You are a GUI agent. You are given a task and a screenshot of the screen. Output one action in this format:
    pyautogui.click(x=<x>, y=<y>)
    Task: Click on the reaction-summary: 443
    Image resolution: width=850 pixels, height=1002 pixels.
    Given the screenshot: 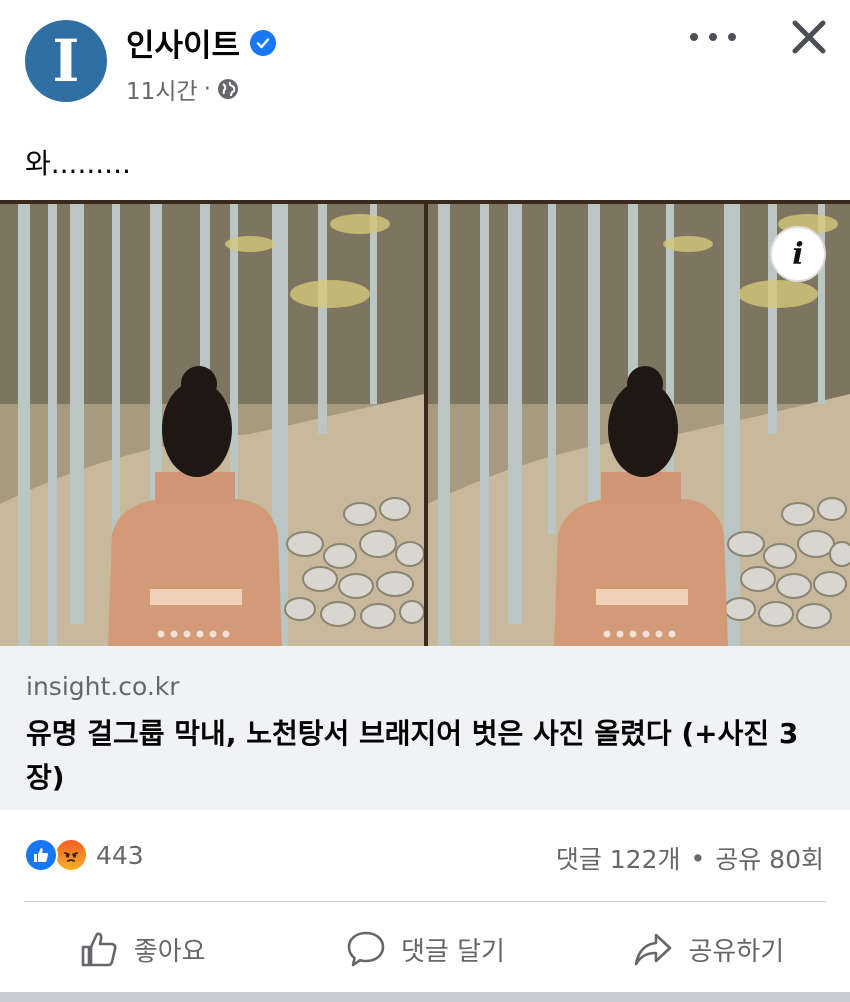 What is the action you would take?
    pyautogui.click(x=84, y=855)
    